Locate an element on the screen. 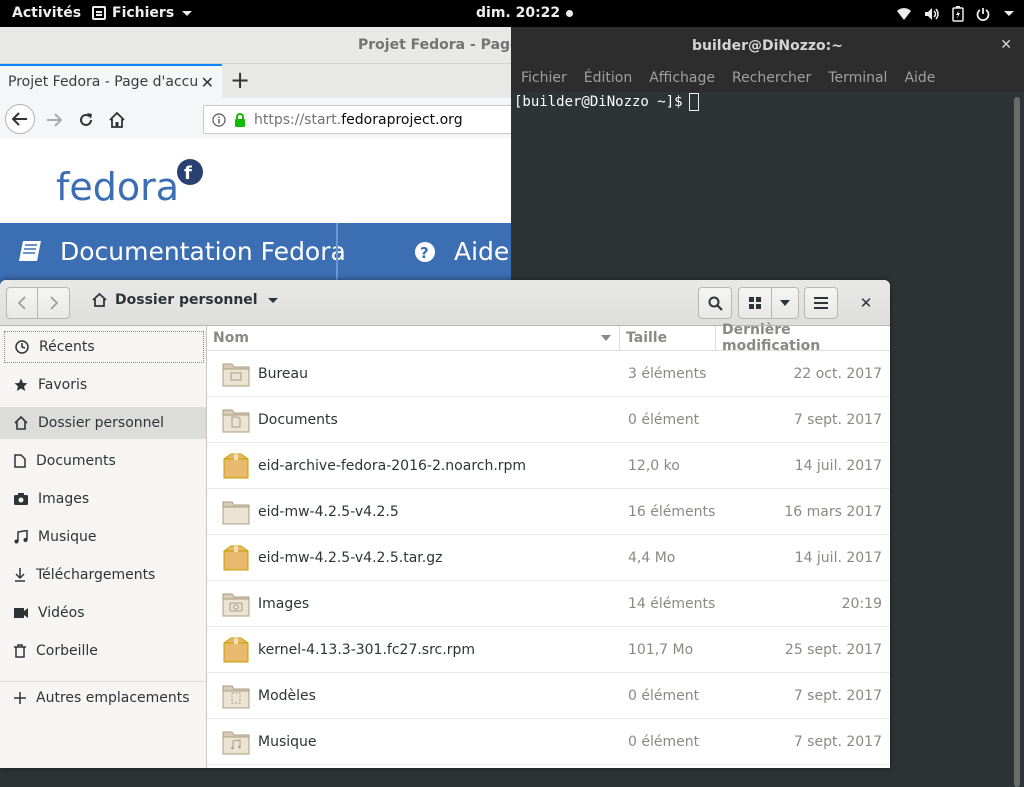  sidebar-item-musique: Musique is located at coordinates (104, 537).